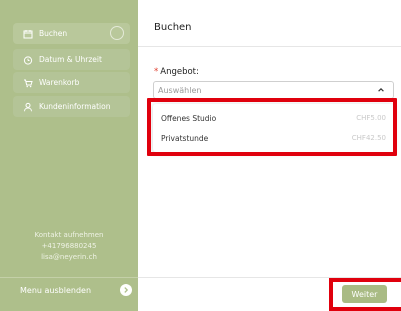 Image resolution: width=401 pixels, height=311 pixels. What do you see at coordinates (71, 33) in the screenshot?
I see `sidebar-item-buchen: Buchen` at bounding box center [71, 33].